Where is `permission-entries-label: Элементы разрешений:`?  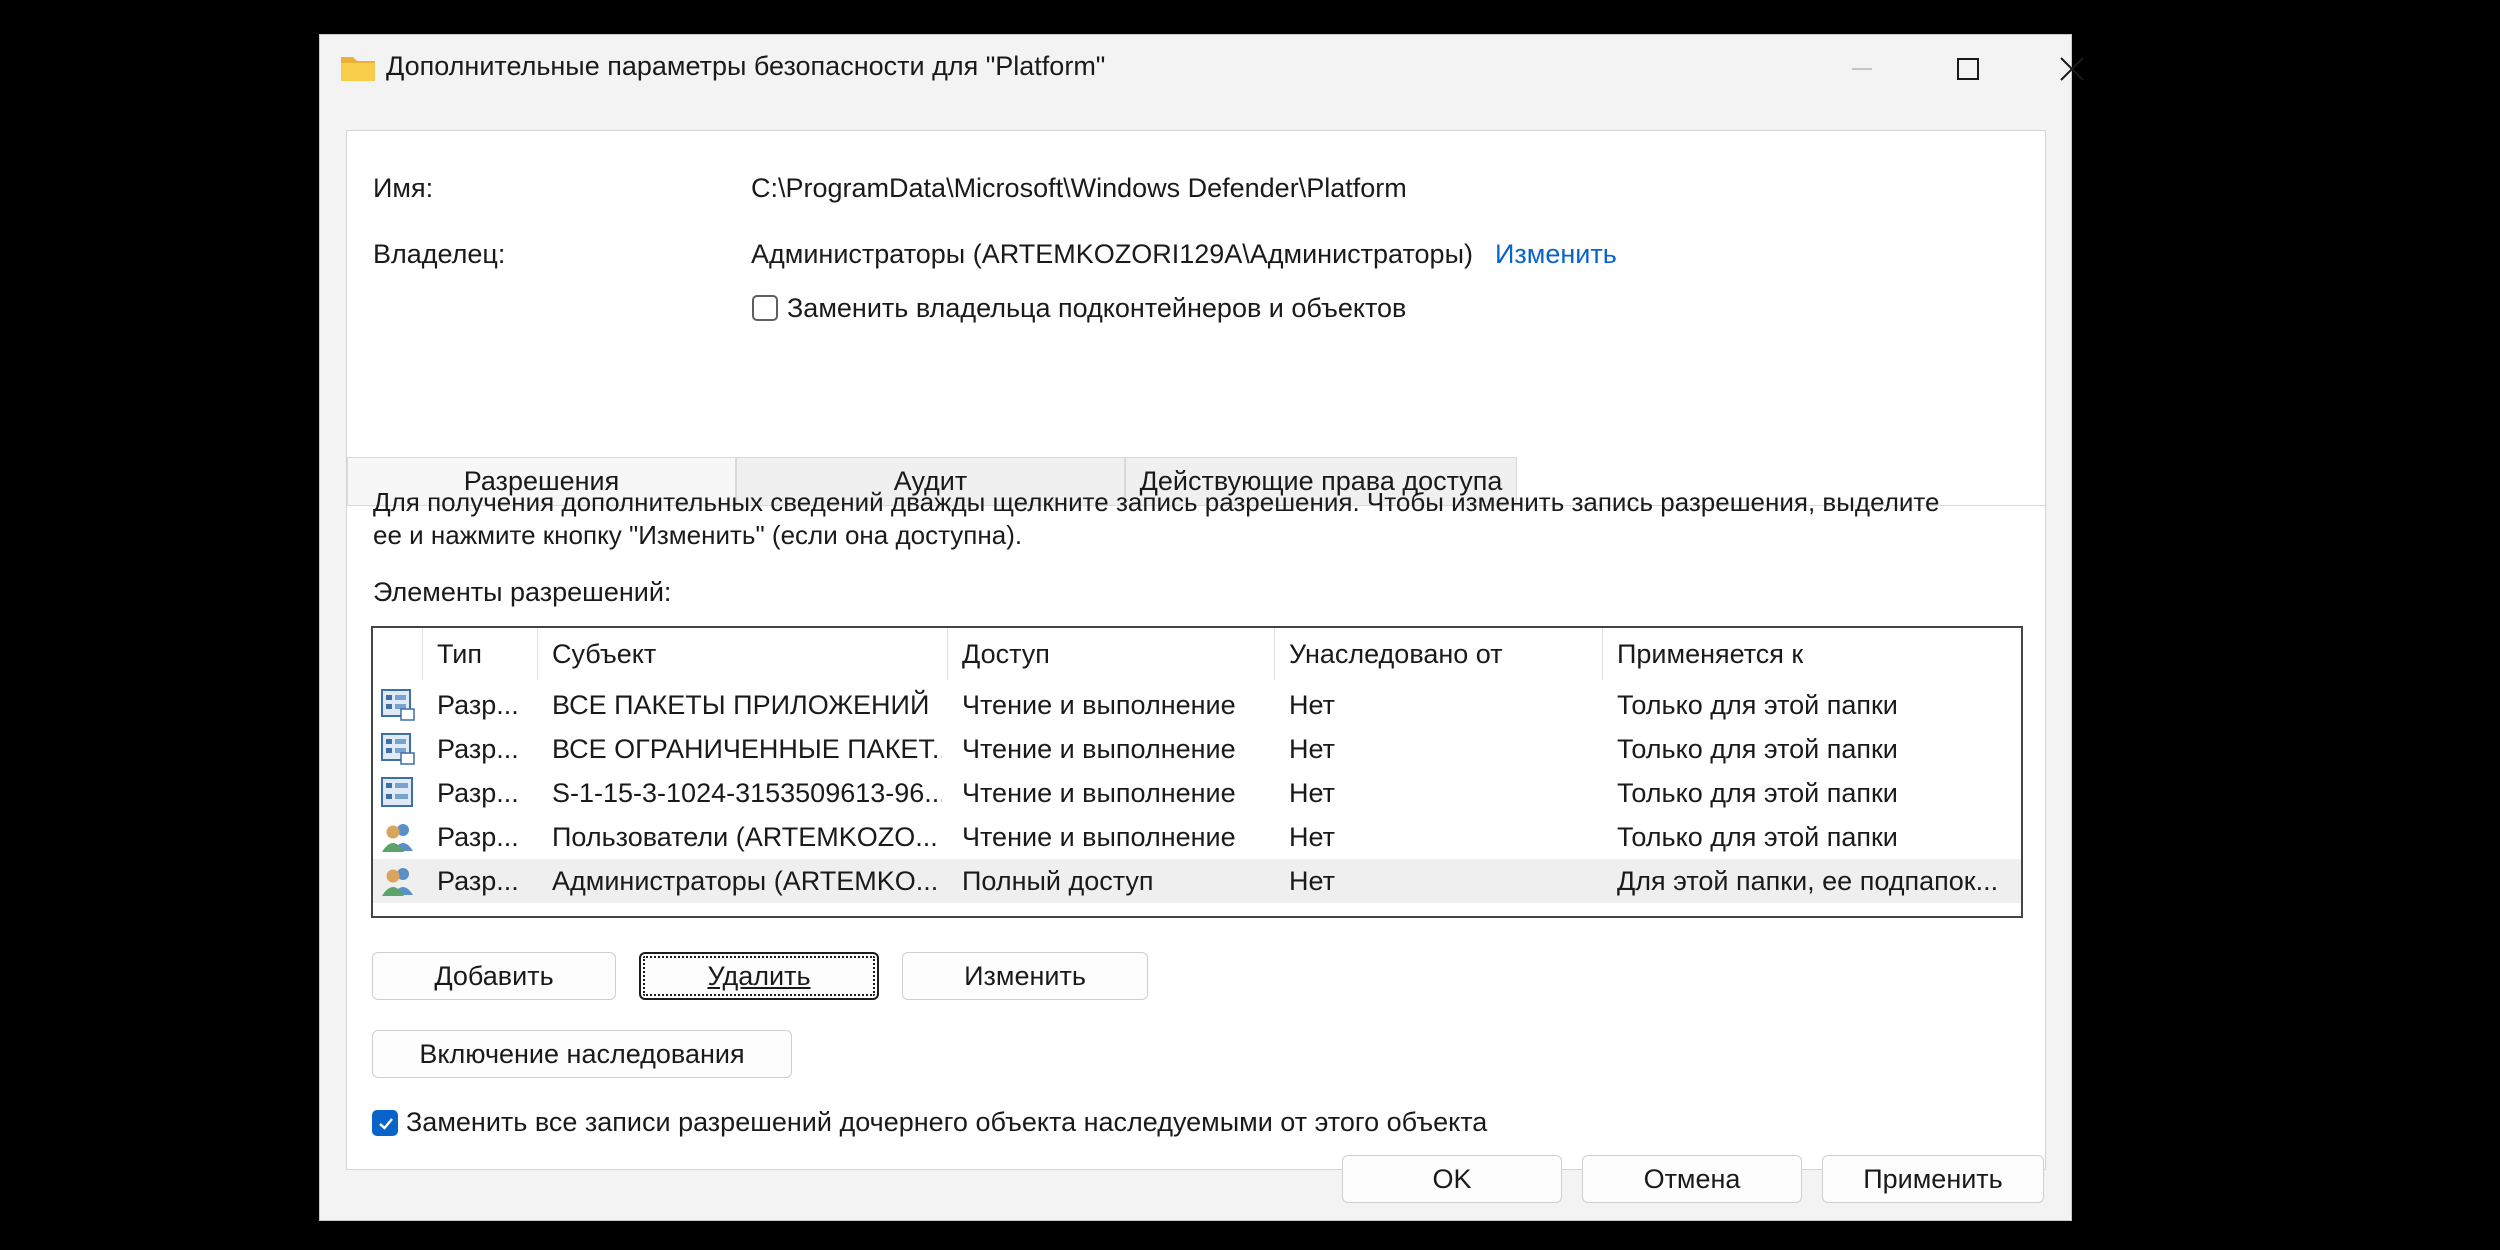 permission-entries-label: Элементы разрешений: is located at coordinates (522, 592).